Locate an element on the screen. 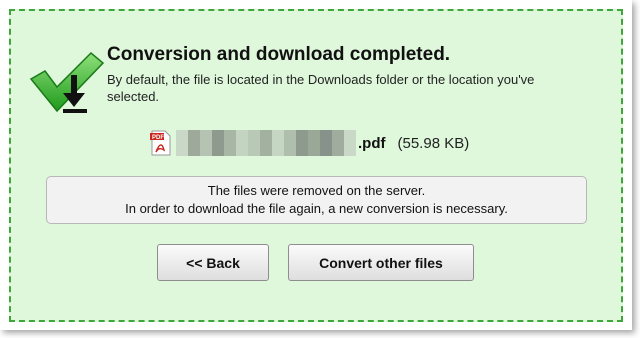  checkmark-download-icon is located at coordinates (67, 82).